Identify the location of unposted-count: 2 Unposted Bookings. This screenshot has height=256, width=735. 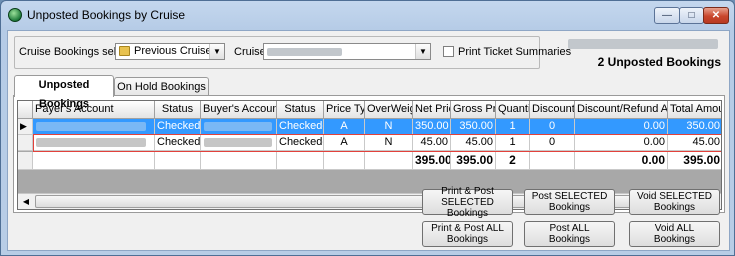
(659, 62).